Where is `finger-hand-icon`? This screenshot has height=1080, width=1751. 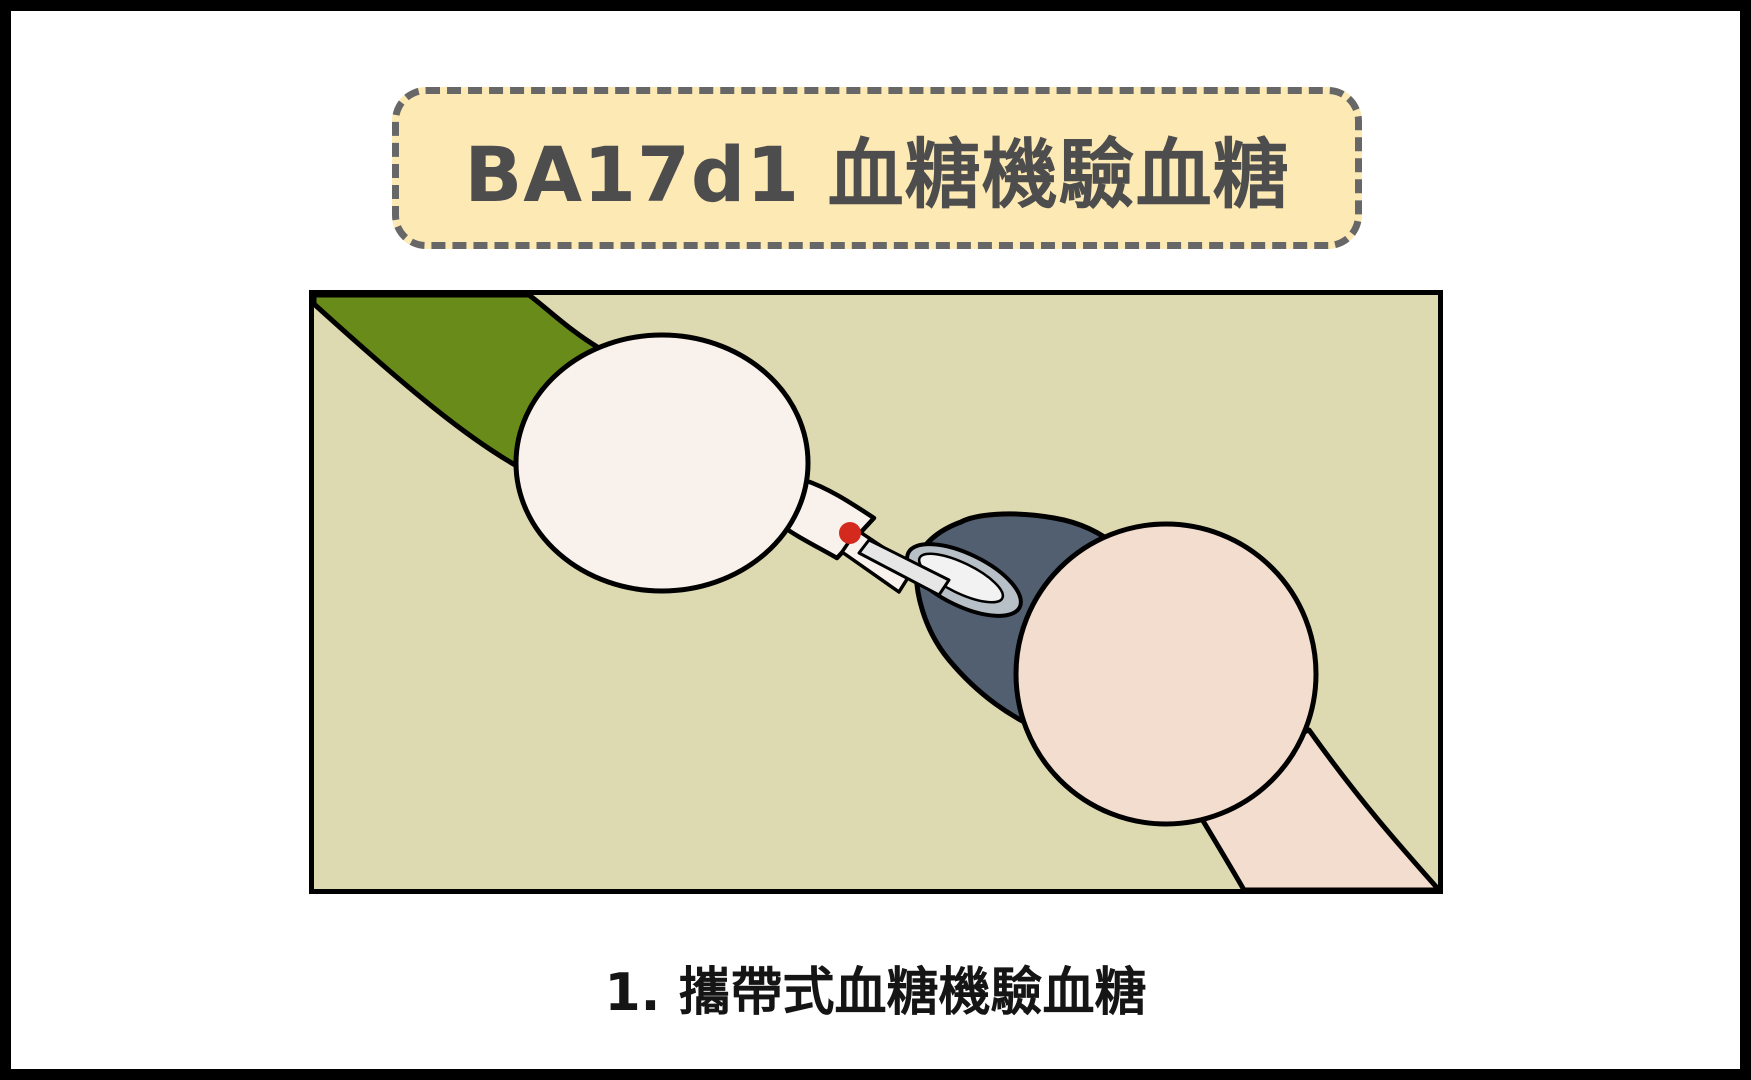
finger-hand-icon is located at coordinates (662, 463).